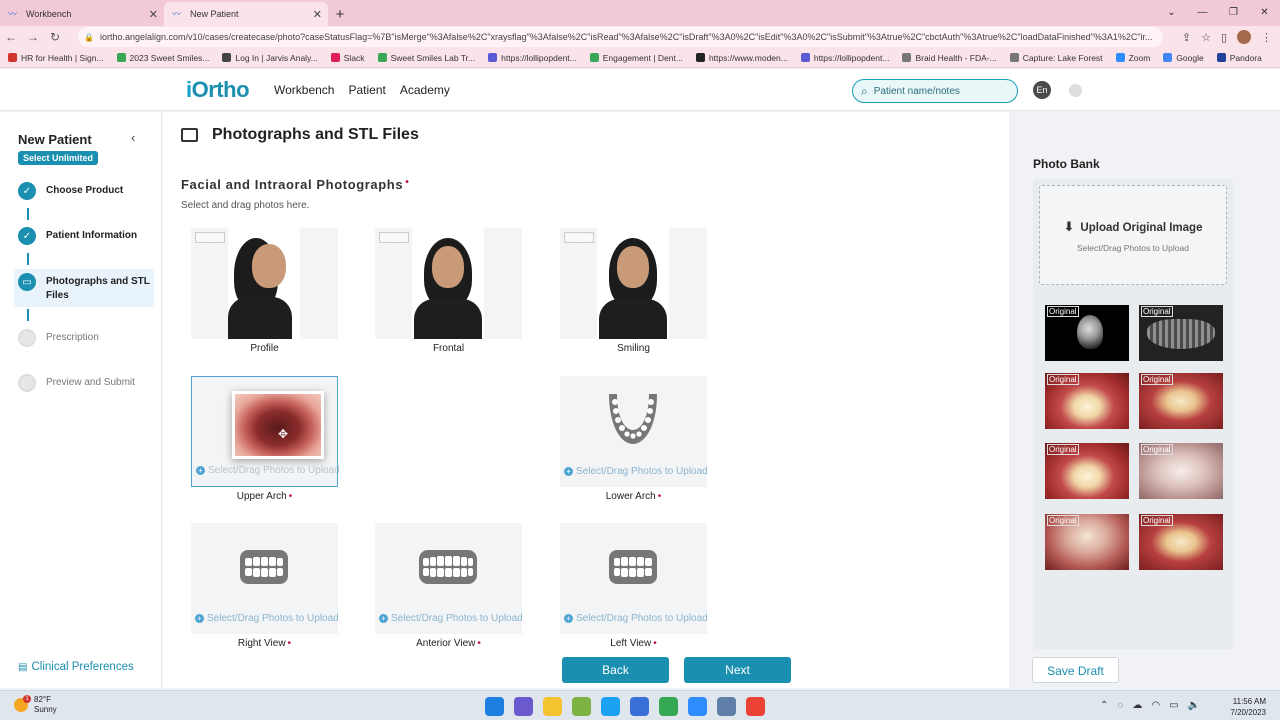 The width and height of the screenshot is (1280, 720). I want to click on photo-slot-frontal: Original, so click(448, 283).